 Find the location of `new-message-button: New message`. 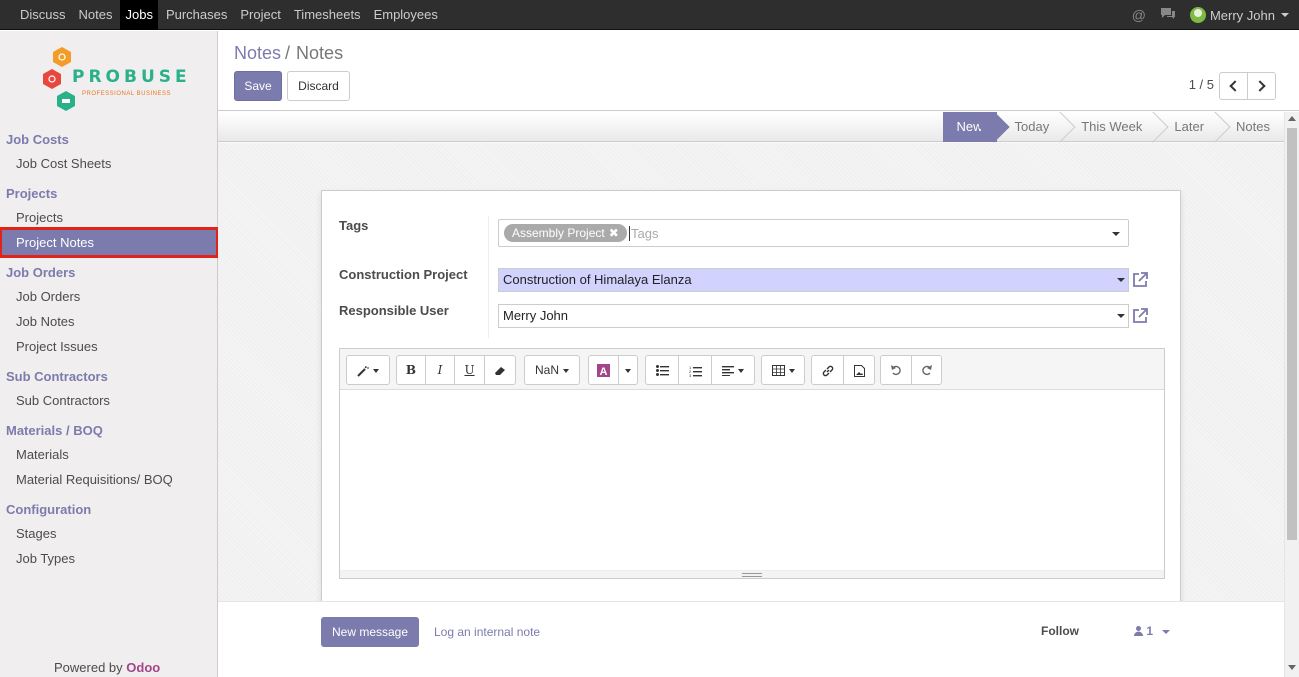

new-message-button: New message is located at coordinates (370, 632).